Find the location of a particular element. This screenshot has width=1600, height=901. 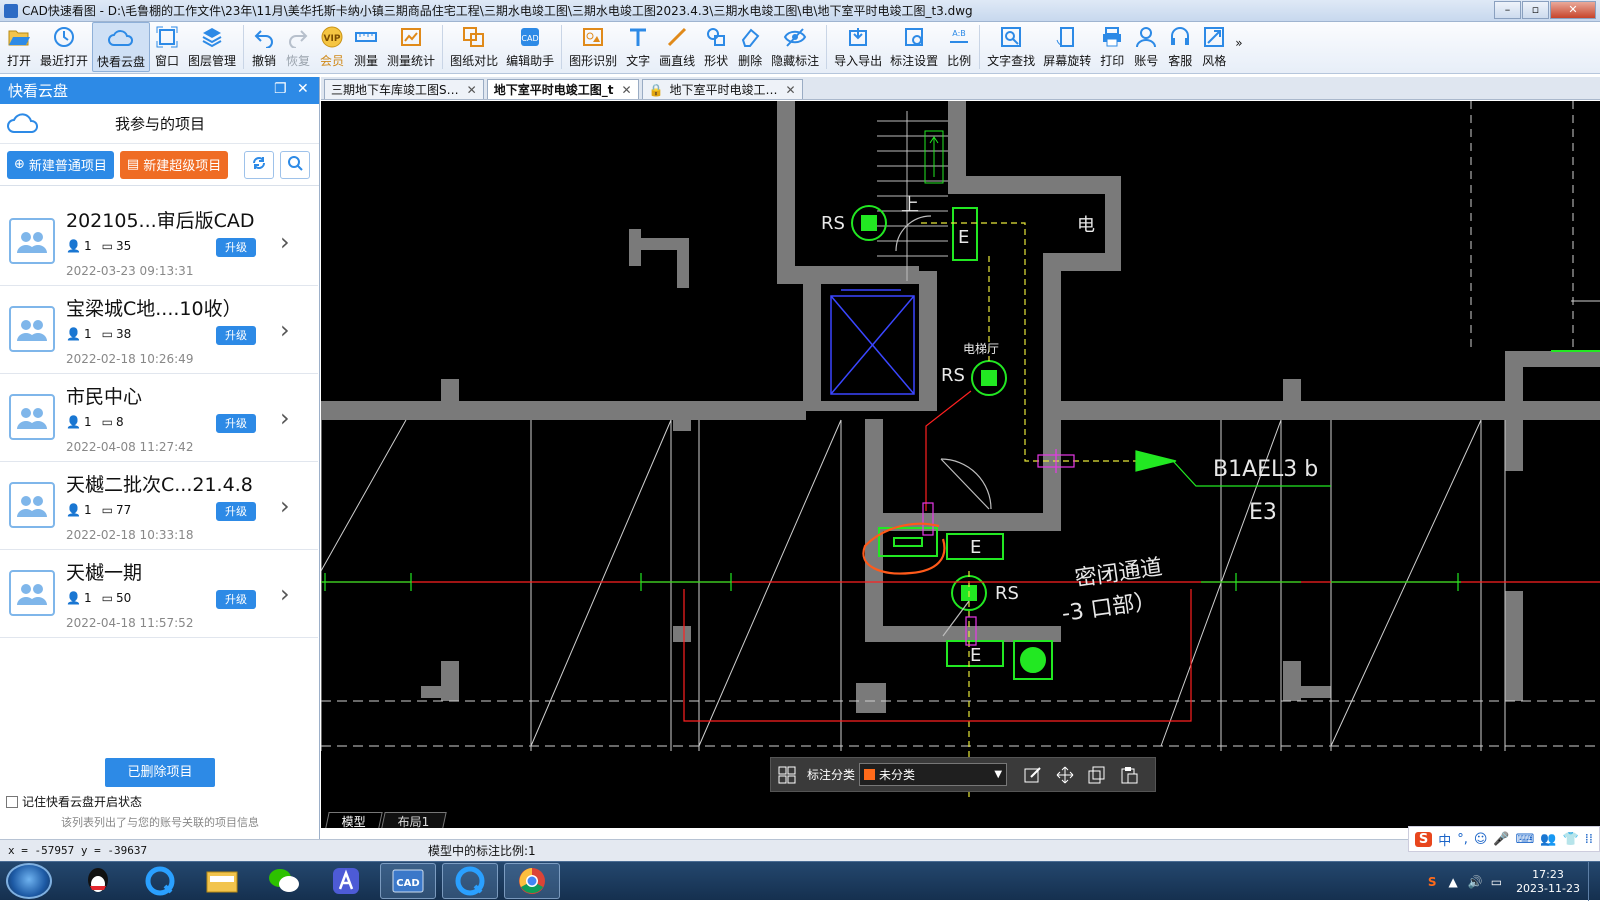

search-button is located at coordinates (295, 164).